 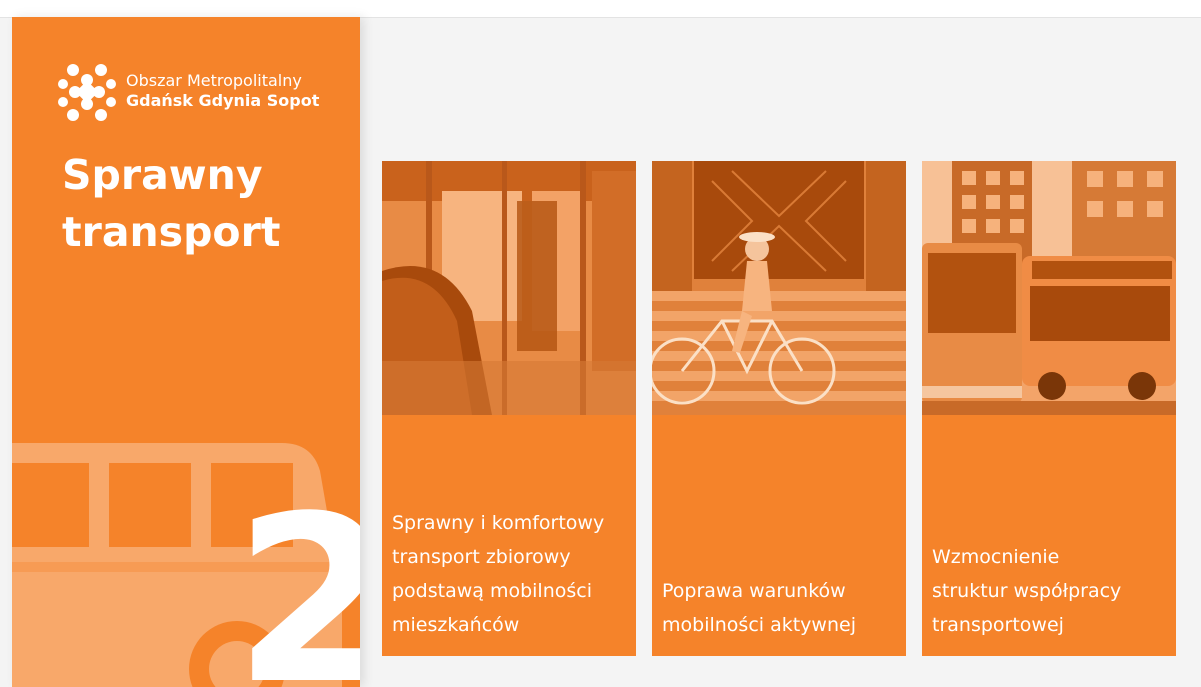 What do you see at coordinates (202, 204) in the screenshot?
I see `page-title: Sprawny transport` at bounding box center [202, 204].